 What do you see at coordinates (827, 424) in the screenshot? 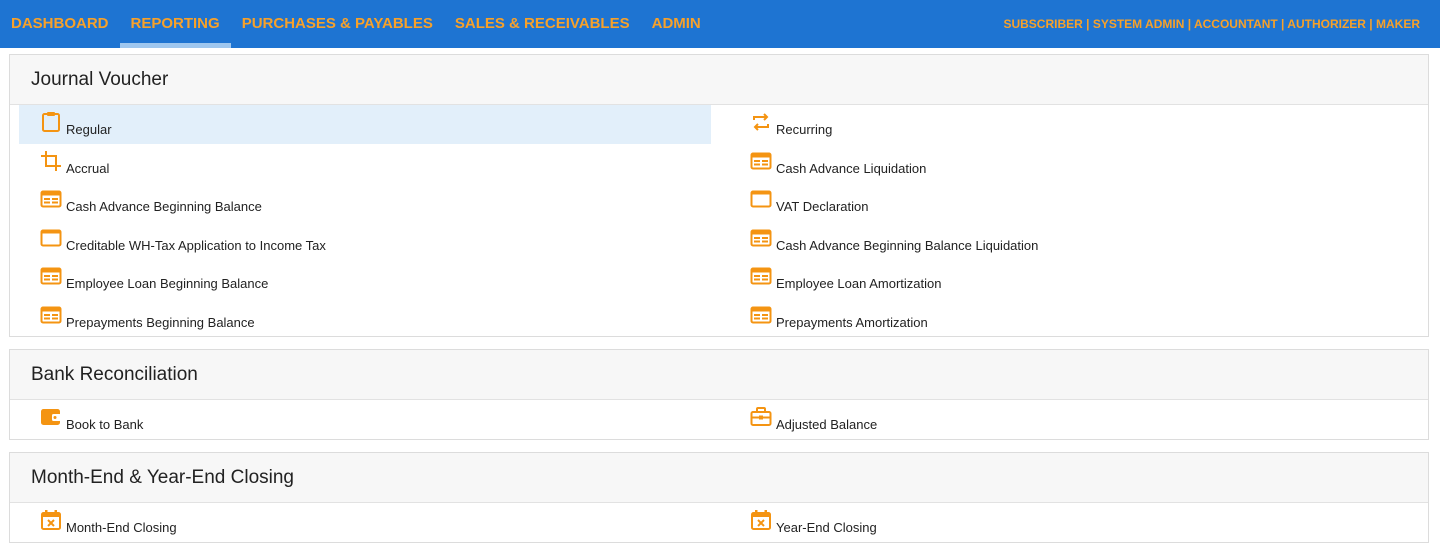
I see `menu-item-label: Adjusted Balance` at bounding box center [827, 424].